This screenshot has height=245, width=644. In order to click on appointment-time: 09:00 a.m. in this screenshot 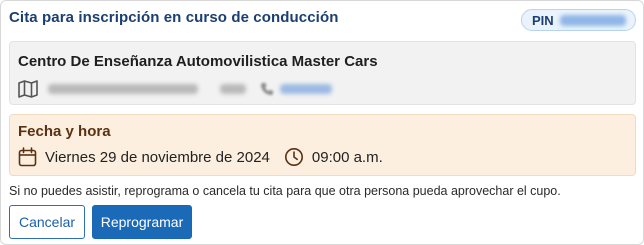, I will do `click(347, 157)`.